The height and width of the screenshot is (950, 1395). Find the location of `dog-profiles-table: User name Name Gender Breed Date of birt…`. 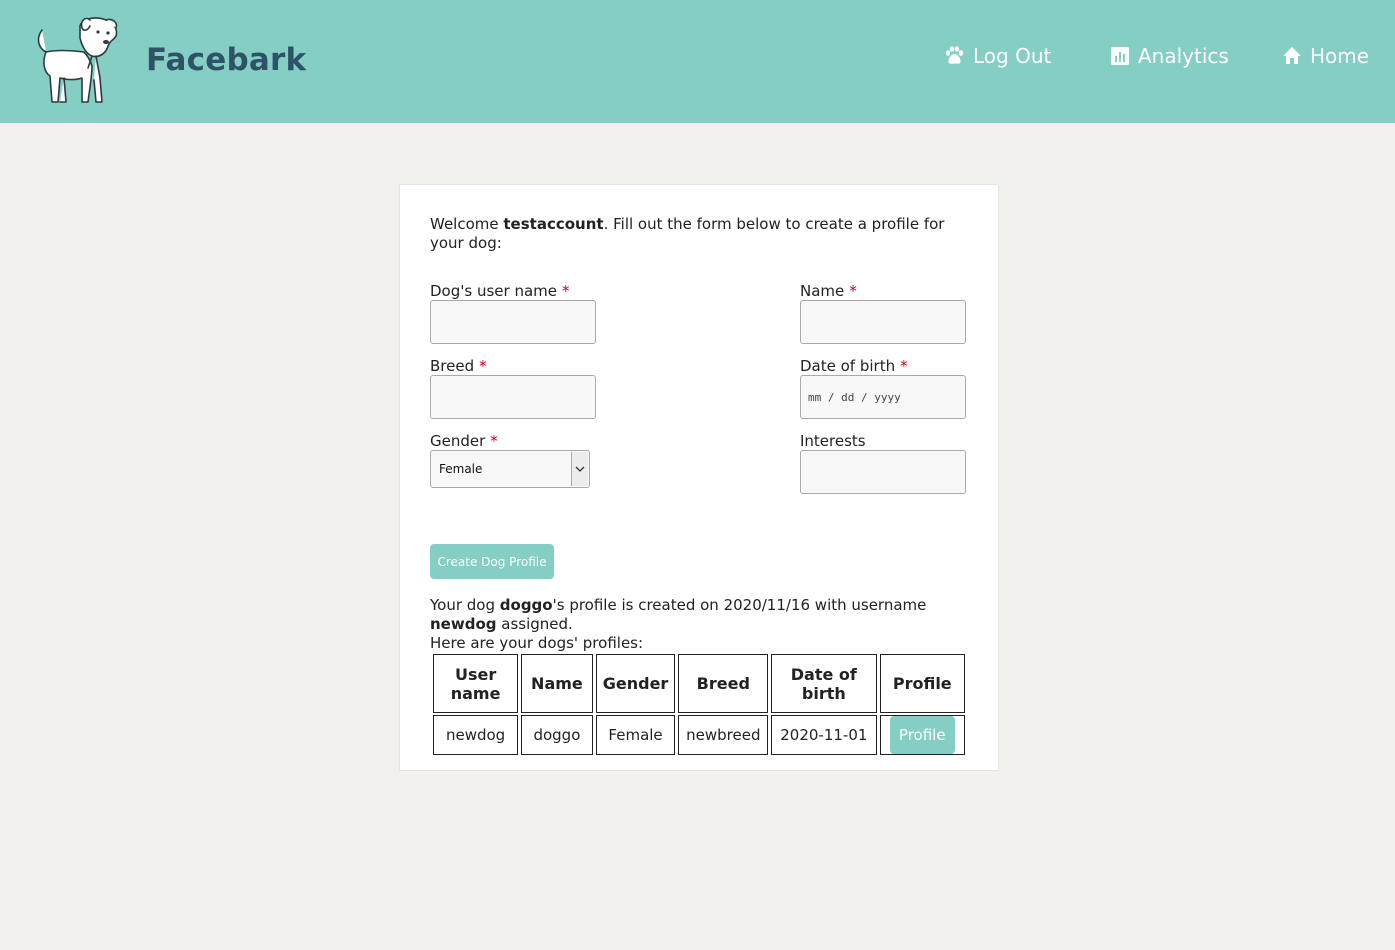

dog-profiles-table: User name Name Gender Breed Date of birt… is located at coordinates (699, 704).